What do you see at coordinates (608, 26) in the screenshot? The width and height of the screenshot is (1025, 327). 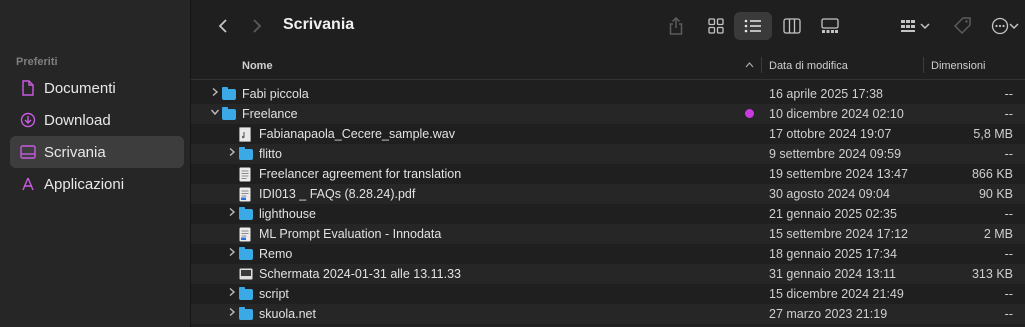 I see `toolbar: Scrivania` at bounding box center [608, 26].